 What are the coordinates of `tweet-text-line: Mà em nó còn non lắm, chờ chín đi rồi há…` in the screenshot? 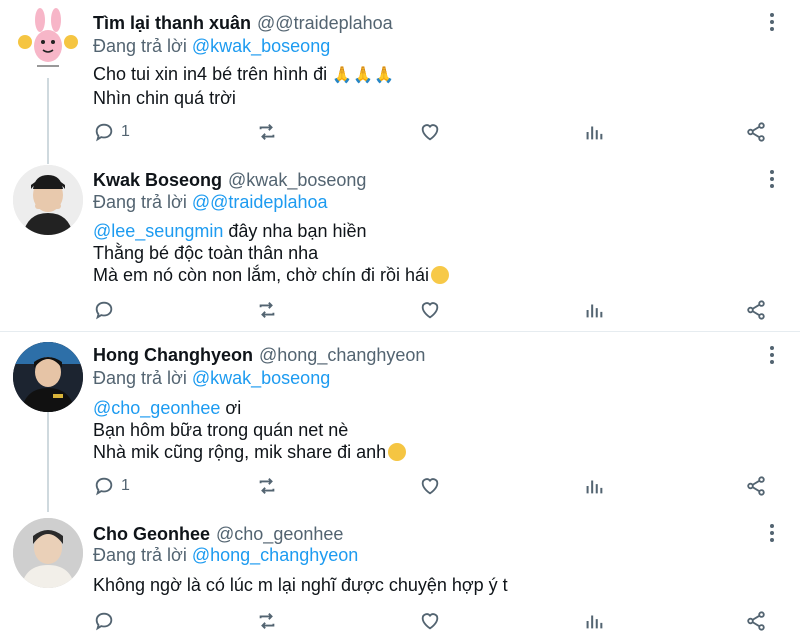 It's located at (271, 275).